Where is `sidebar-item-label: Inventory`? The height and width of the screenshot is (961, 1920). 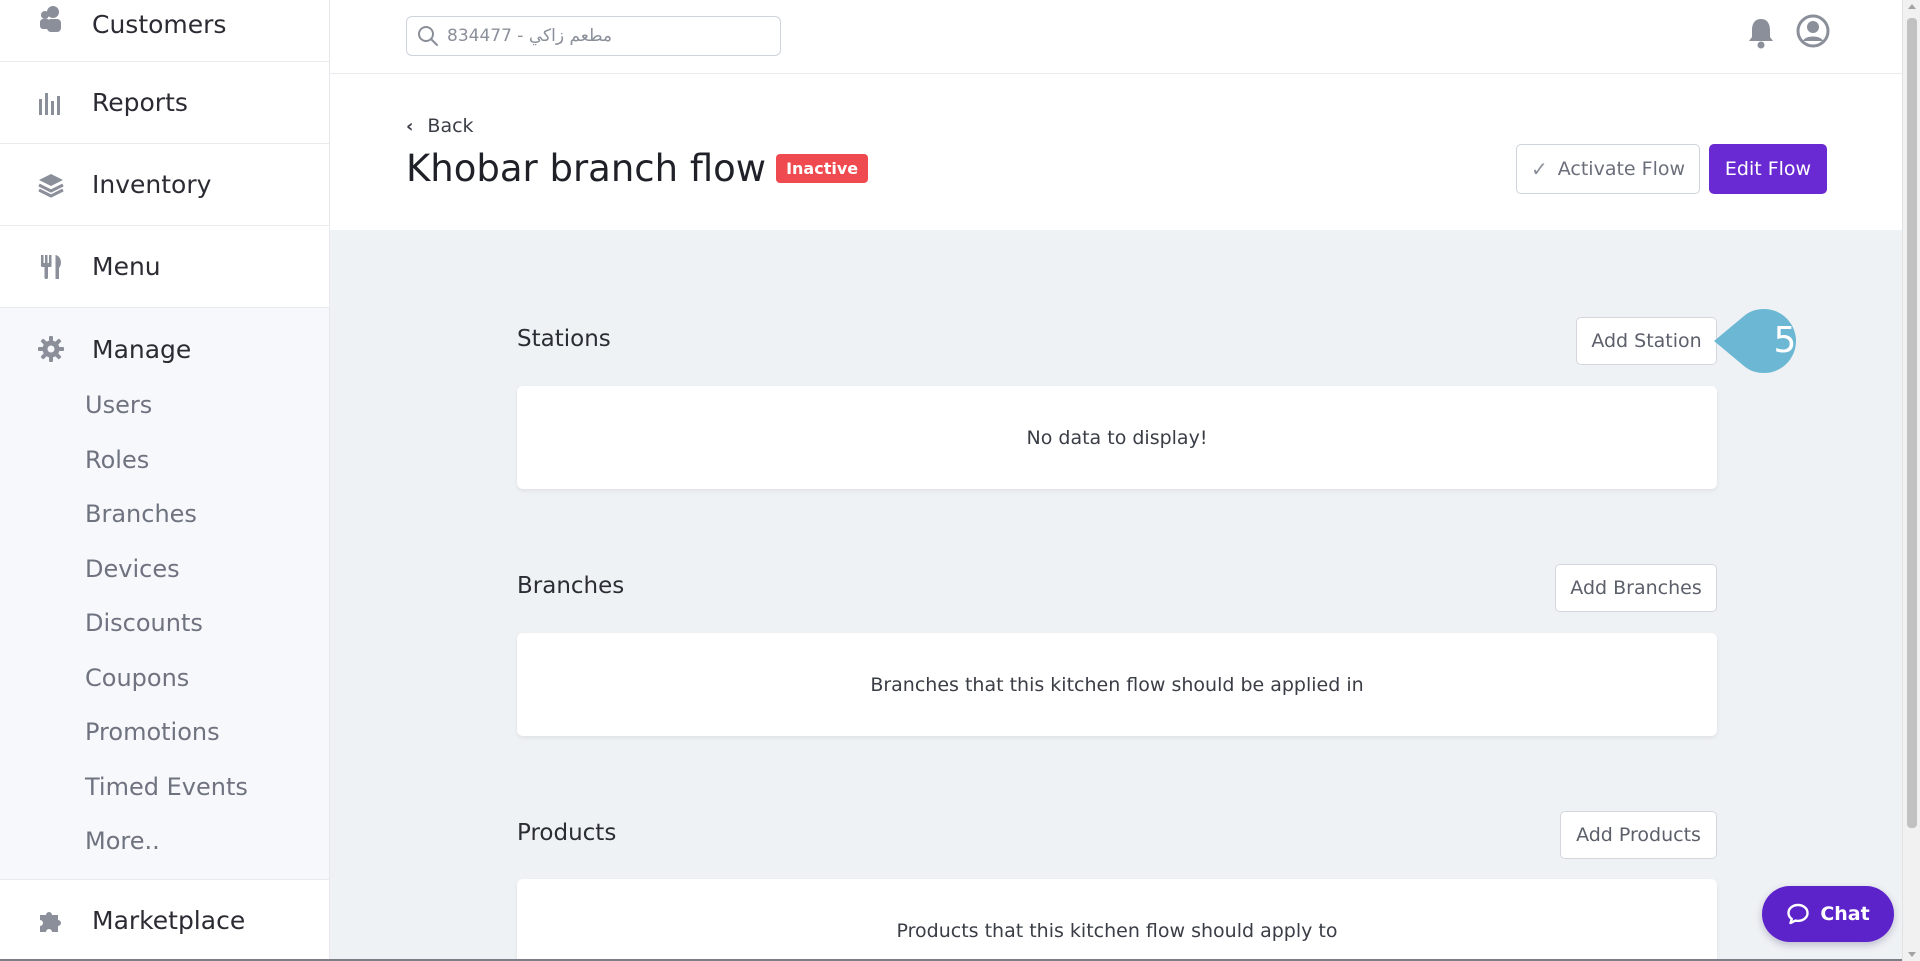
sidebar-item-label: Inventory is located at coordinates (152, 184).